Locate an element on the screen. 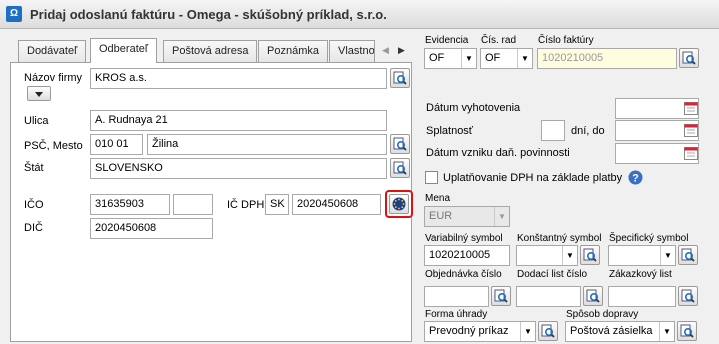 Image resolution: width=719 pixels, height=344 pixels. dic-label: DIČ is located at coordinates (33, 228).